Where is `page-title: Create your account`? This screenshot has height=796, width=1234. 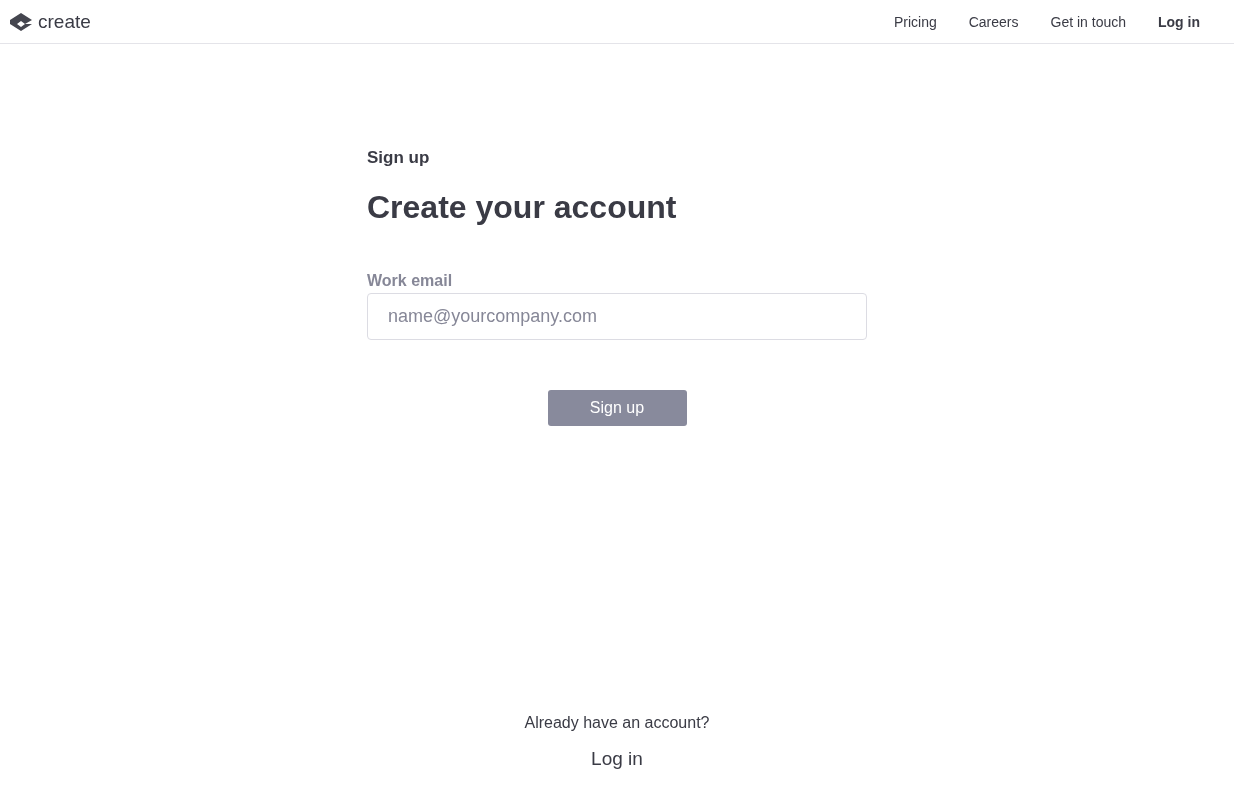
page-title: Create your account is located at coordinates (522, 207).